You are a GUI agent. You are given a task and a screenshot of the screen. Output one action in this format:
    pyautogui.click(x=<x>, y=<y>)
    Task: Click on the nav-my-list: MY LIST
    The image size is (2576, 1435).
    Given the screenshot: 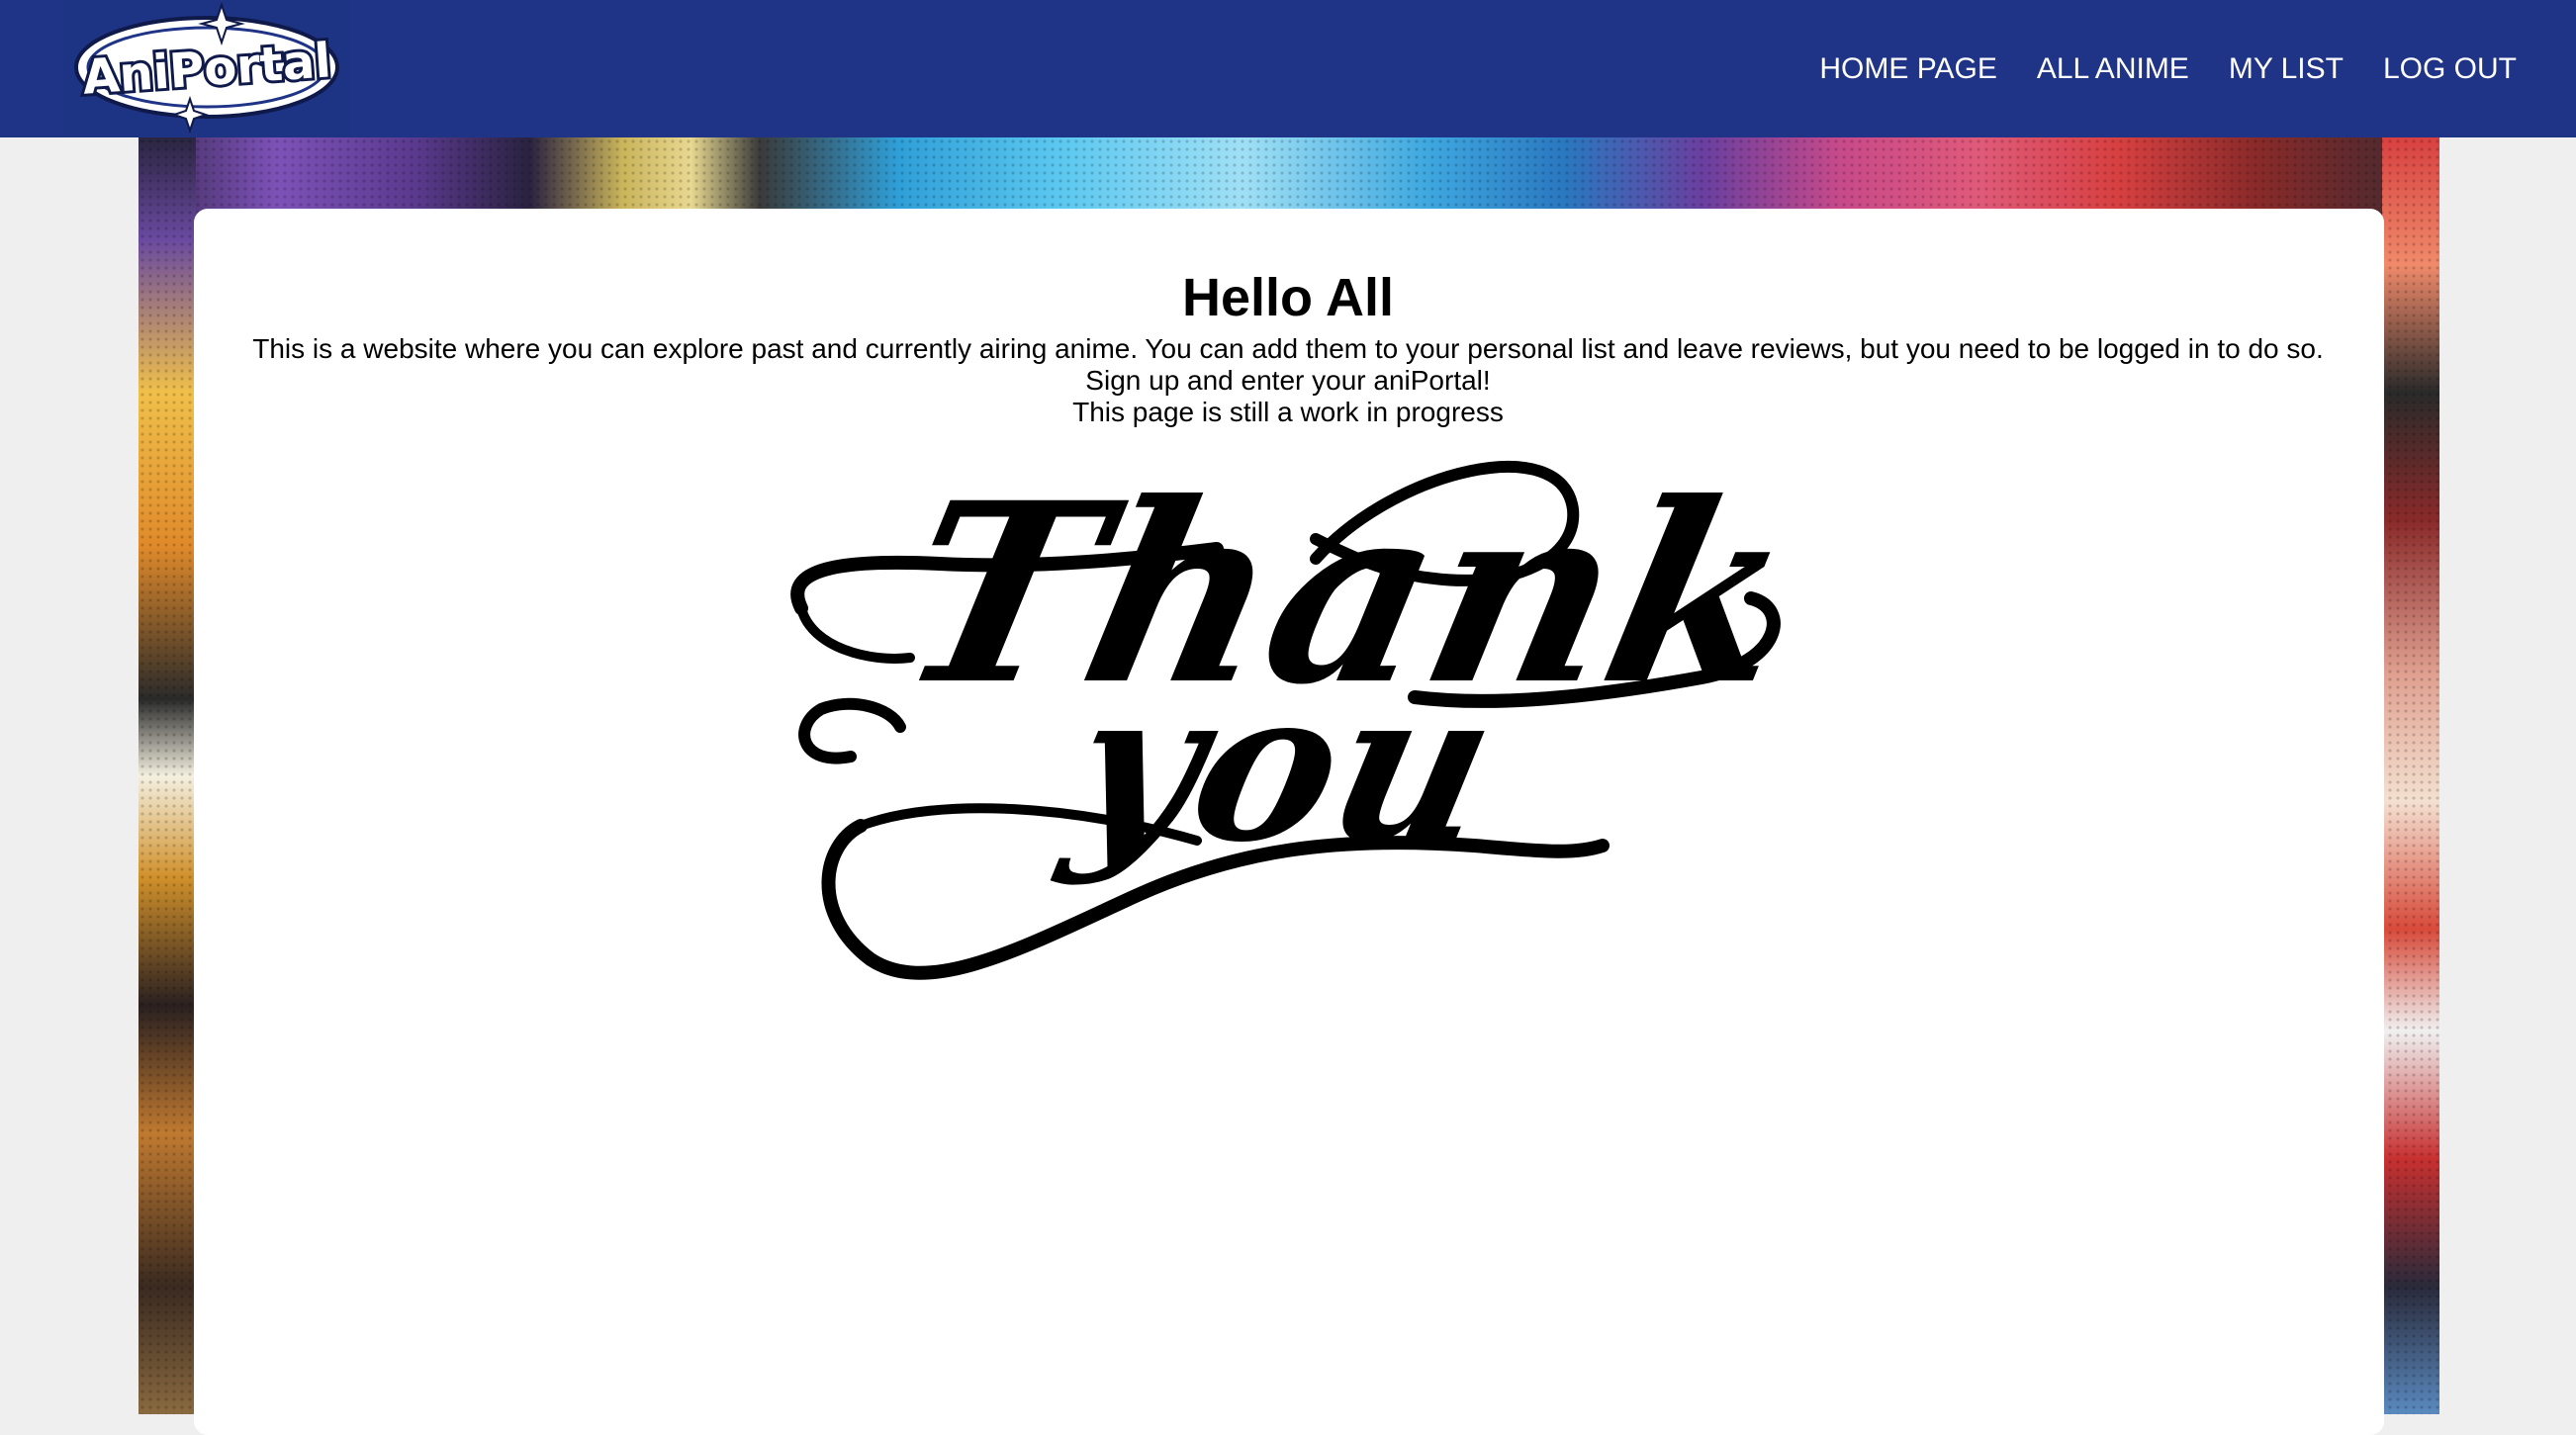 What is the action you would take?
    pyautogui.click(x=2287, y=69)
    